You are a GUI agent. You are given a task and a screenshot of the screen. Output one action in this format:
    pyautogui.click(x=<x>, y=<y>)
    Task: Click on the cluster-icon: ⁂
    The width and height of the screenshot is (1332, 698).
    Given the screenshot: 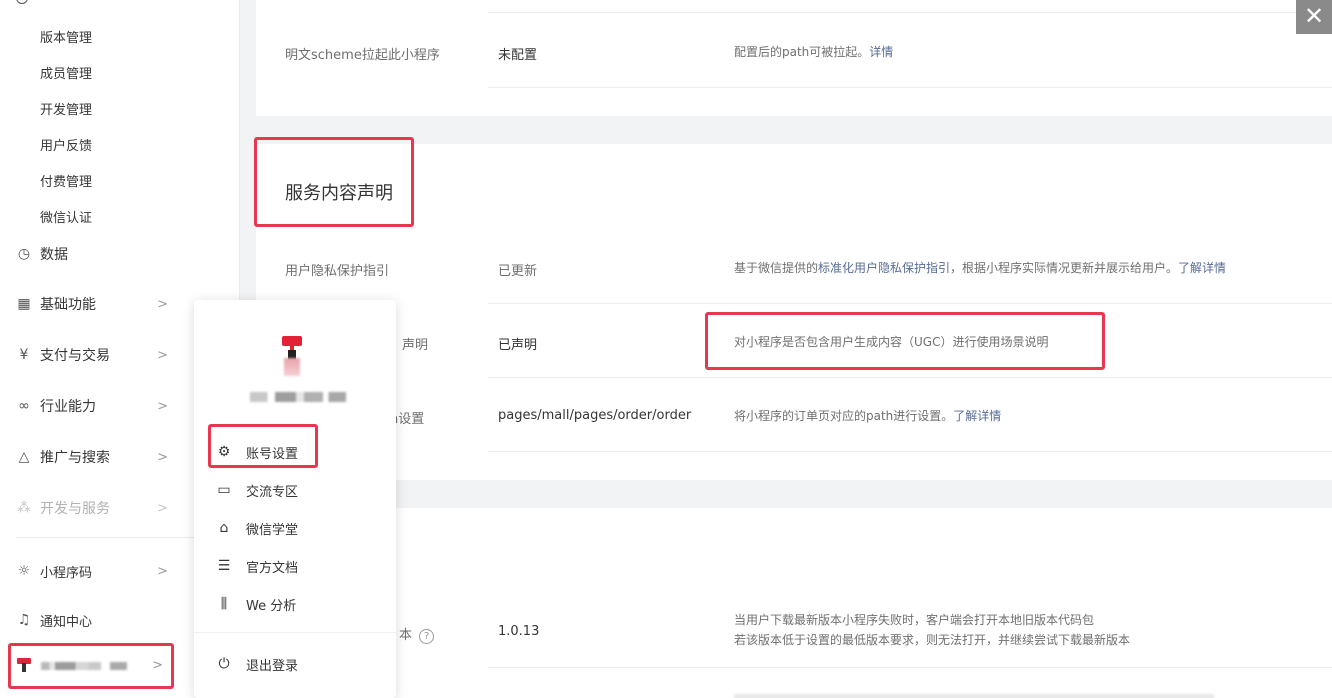 What is the action you would take?
    pyautogui.click(x=24, y=508)
    